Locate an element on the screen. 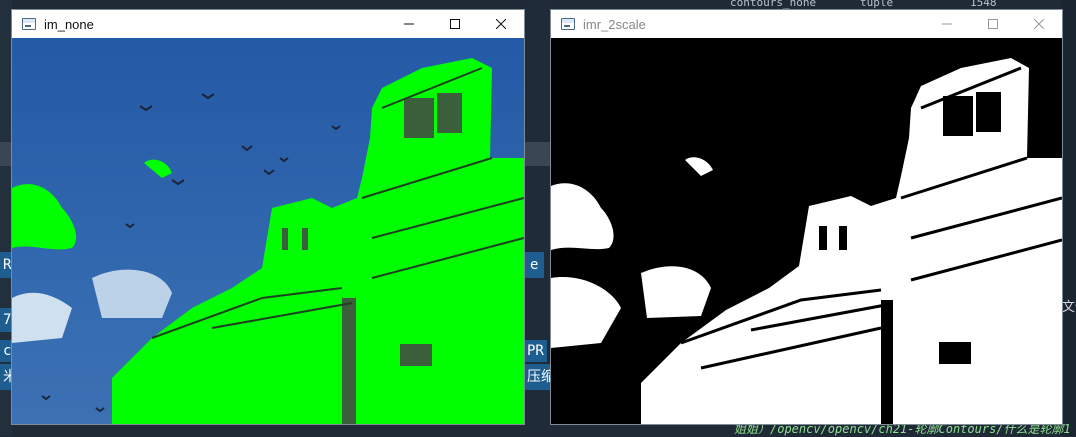 The height and width of the screenshot is (437, 1076). window-title: im_none is located at coordinates (69, 24).